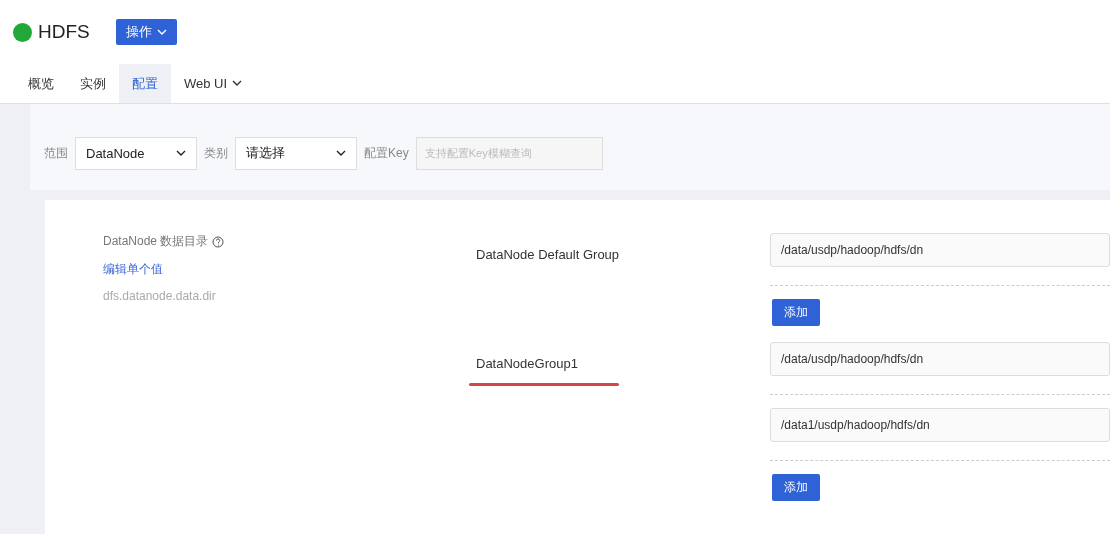 This screenshot has height=534, width=1110. What do you see at coordinates (136, 153) in the screenshot?
I see `select-field: DataNode` at bounding box center [136, 153].